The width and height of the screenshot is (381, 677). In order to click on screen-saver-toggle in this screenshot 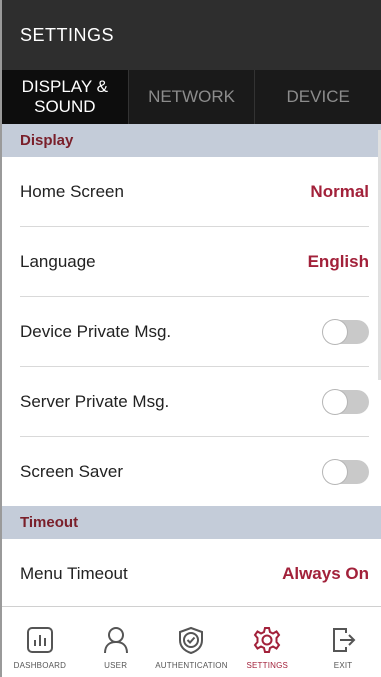, I will do `click(346, 471)`.